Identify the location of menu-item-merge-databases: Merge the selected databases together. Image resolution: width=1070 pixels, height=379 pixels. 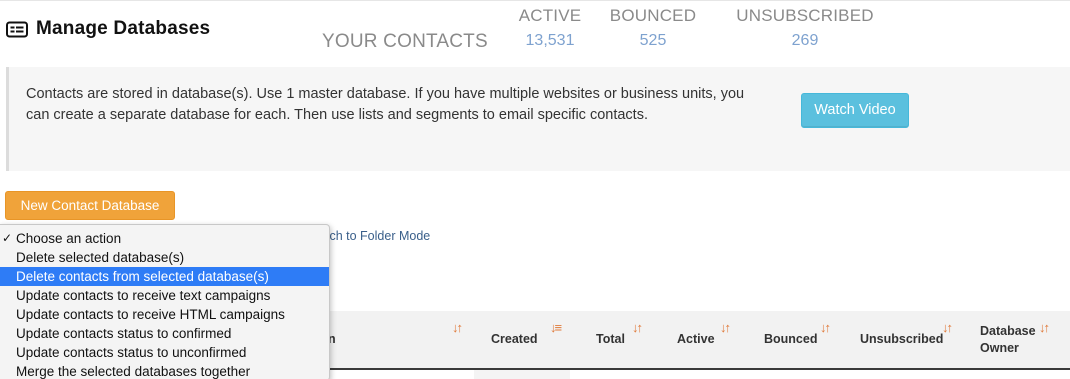
(164, 370).